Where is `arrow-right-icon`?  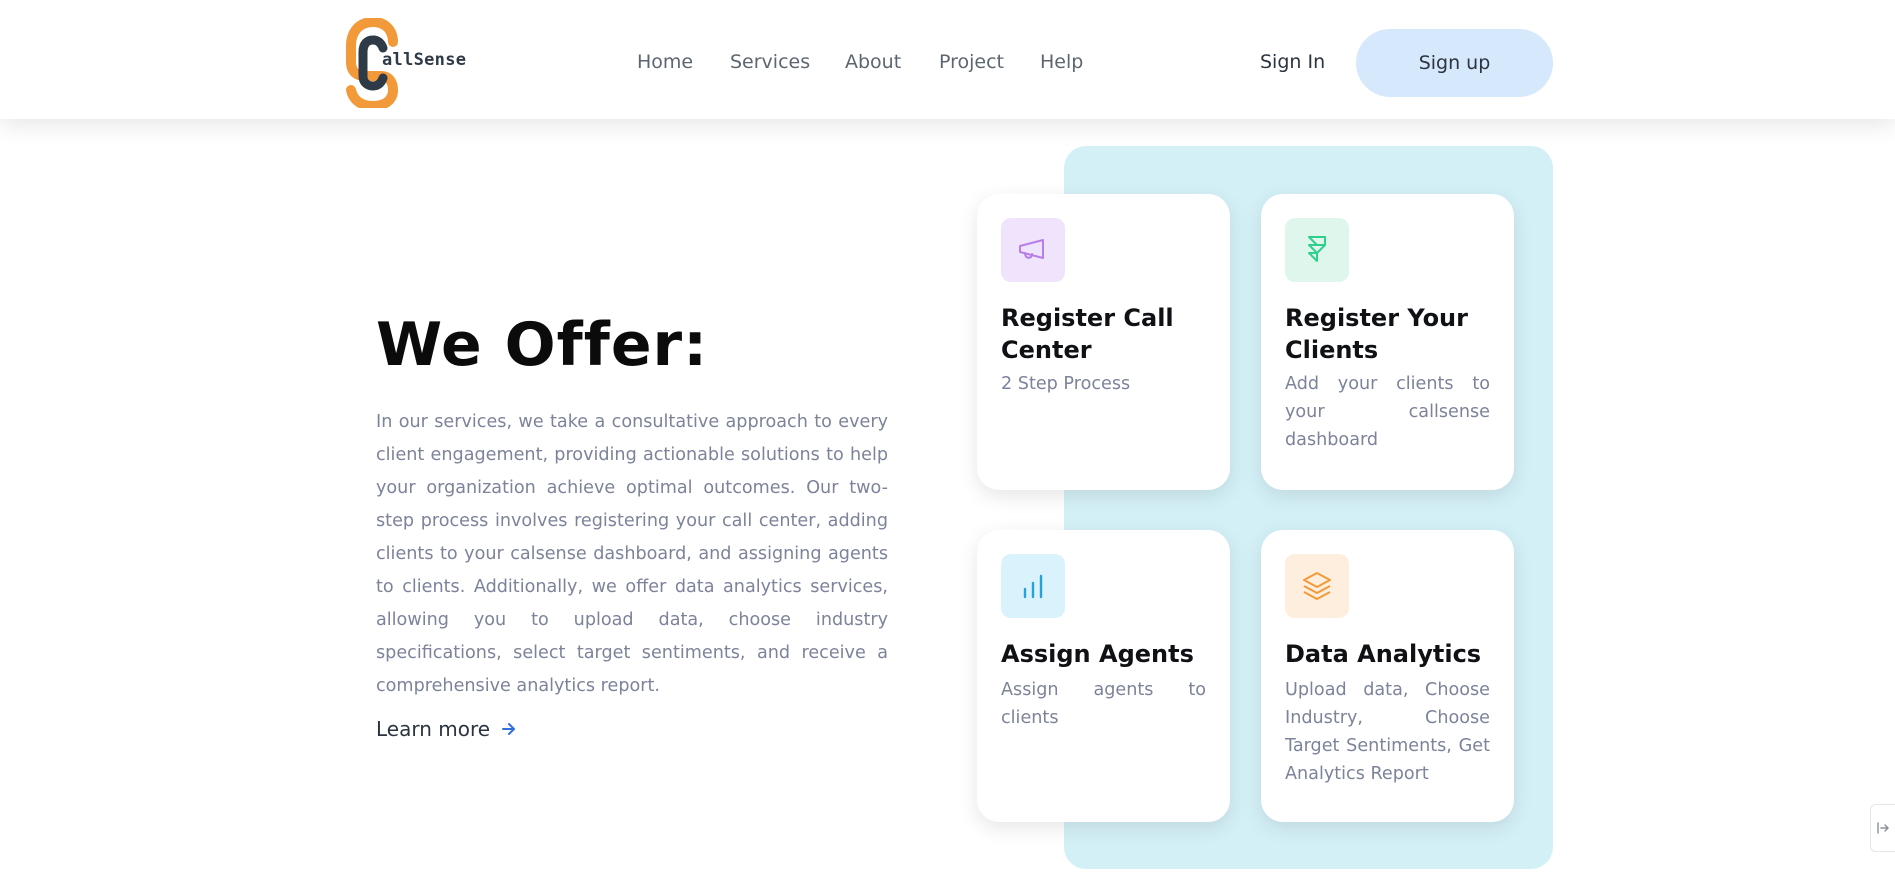
arrow-right-icon is located at coordinates (509, 729).